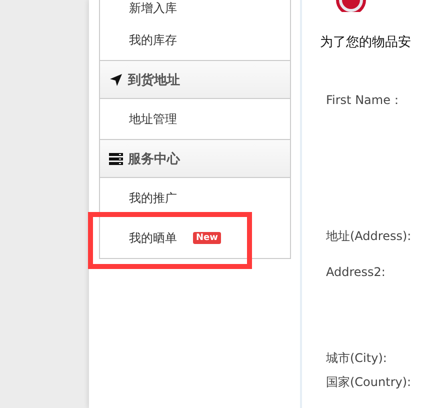  What do you see at coordinates (153, 238) in the screenshot?
I see `menu-item: 我的晒单` at bounding box center [153, 238].